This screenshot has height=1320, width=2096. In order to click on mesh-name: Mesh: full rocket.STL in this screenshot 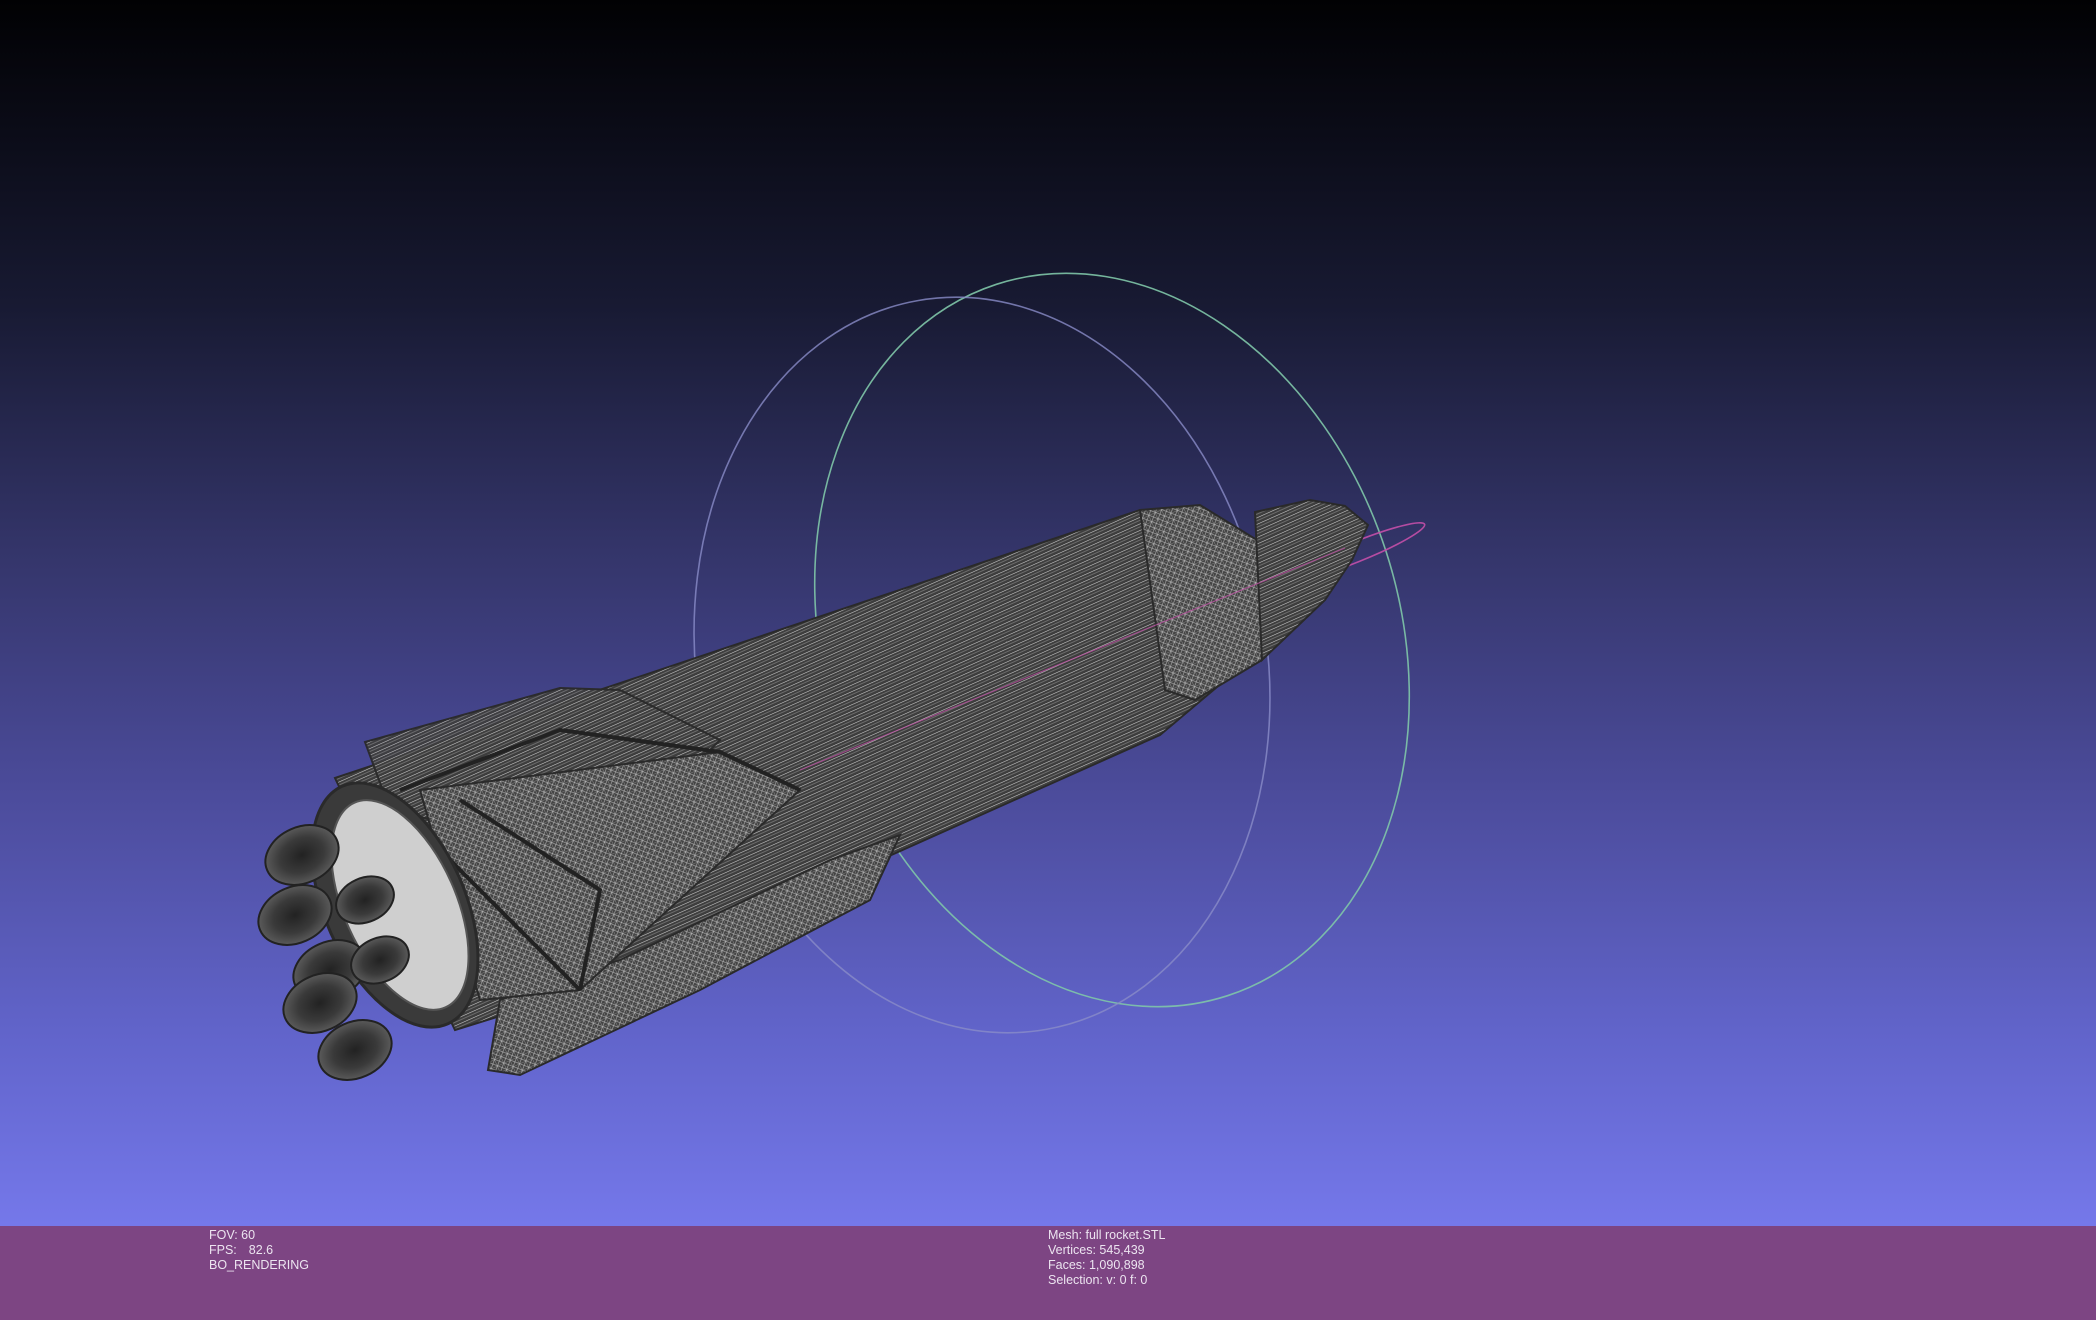, I will do `click(1107, 1235)`.